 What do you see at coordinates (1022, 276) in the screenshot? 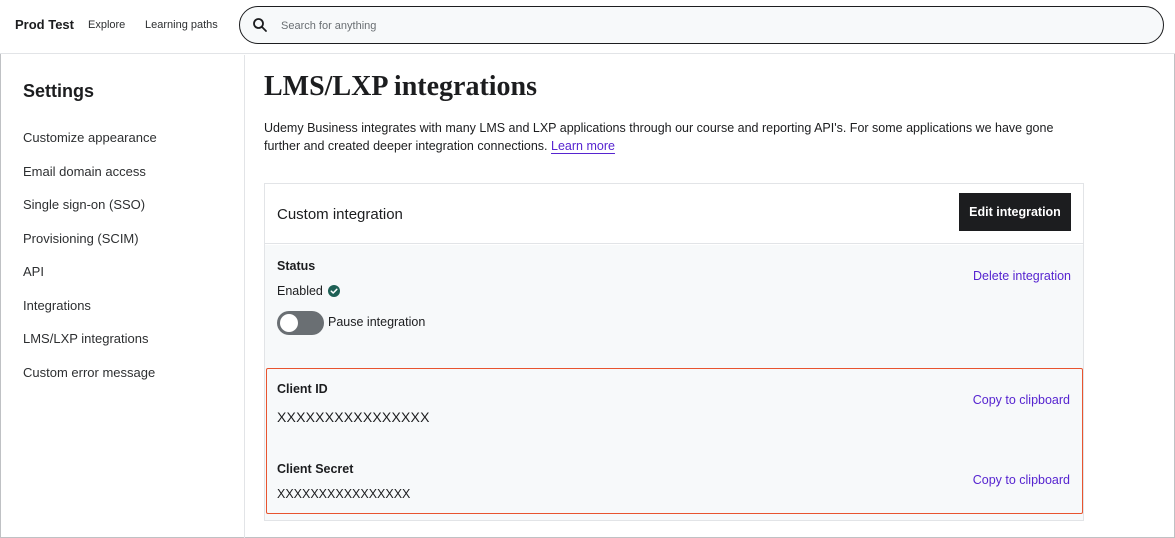
I see `delete-integration-link: Delete integration` at bounding box center [1022, 276].